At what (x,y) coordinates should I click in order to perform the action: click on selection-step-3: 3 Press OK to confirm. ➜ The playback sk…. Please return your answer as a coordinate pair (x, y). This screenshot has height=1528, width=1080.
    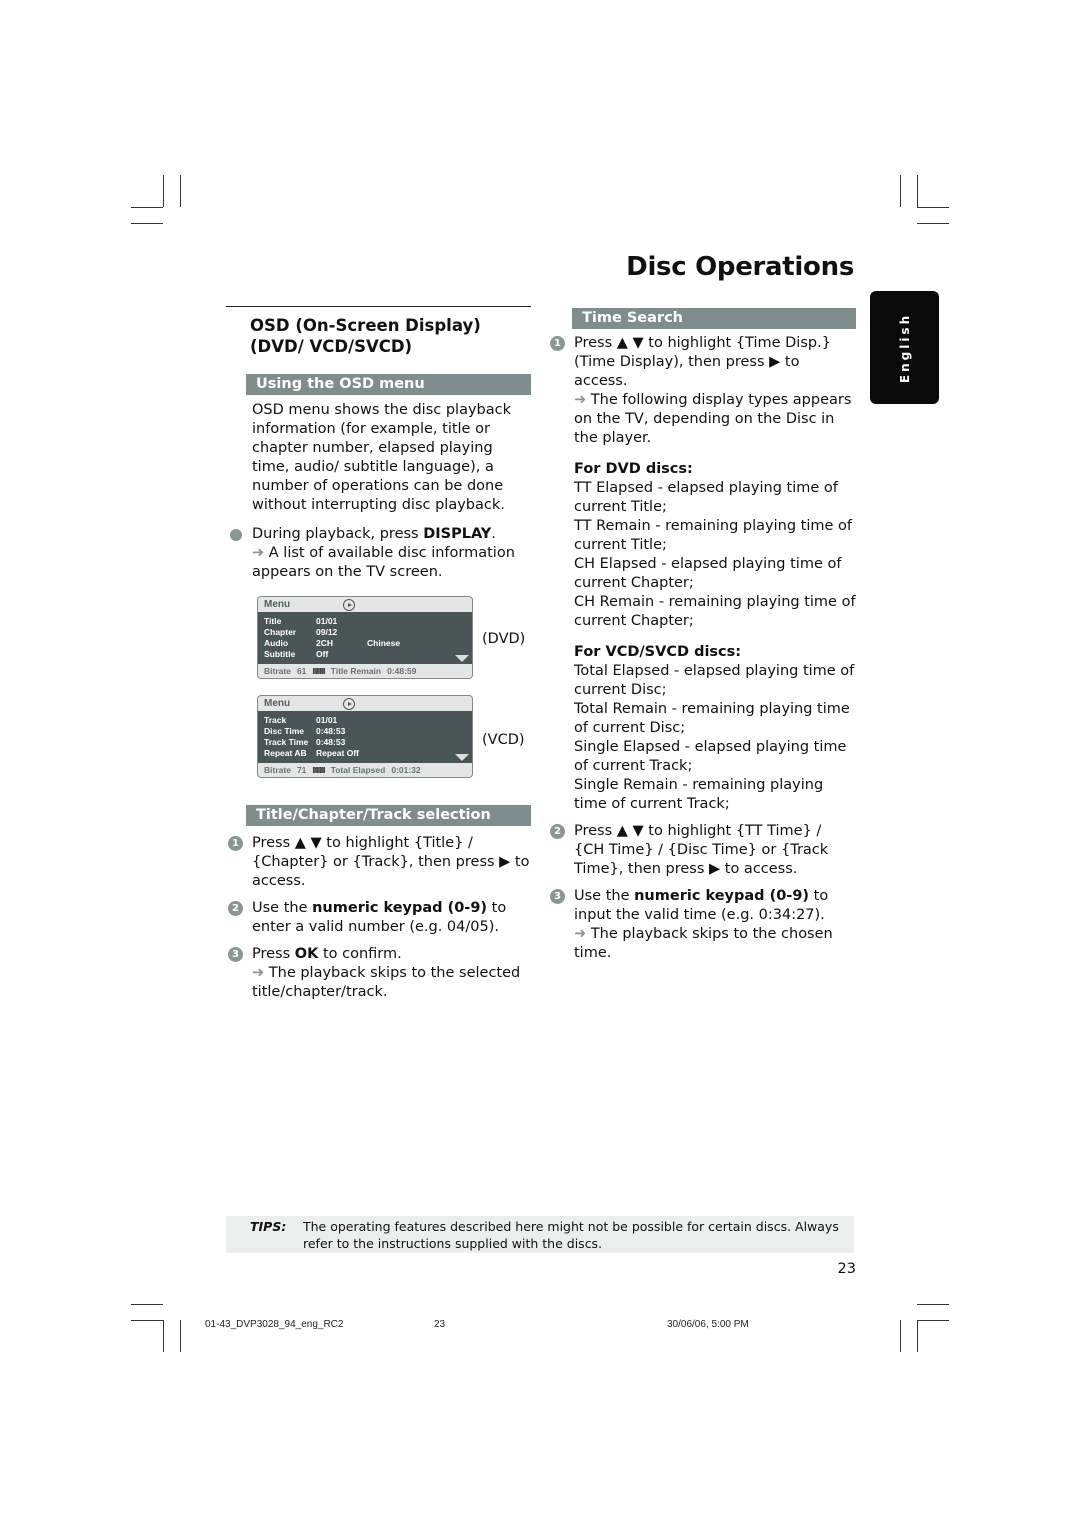
    Looking at the image, I should click on (378, 973).